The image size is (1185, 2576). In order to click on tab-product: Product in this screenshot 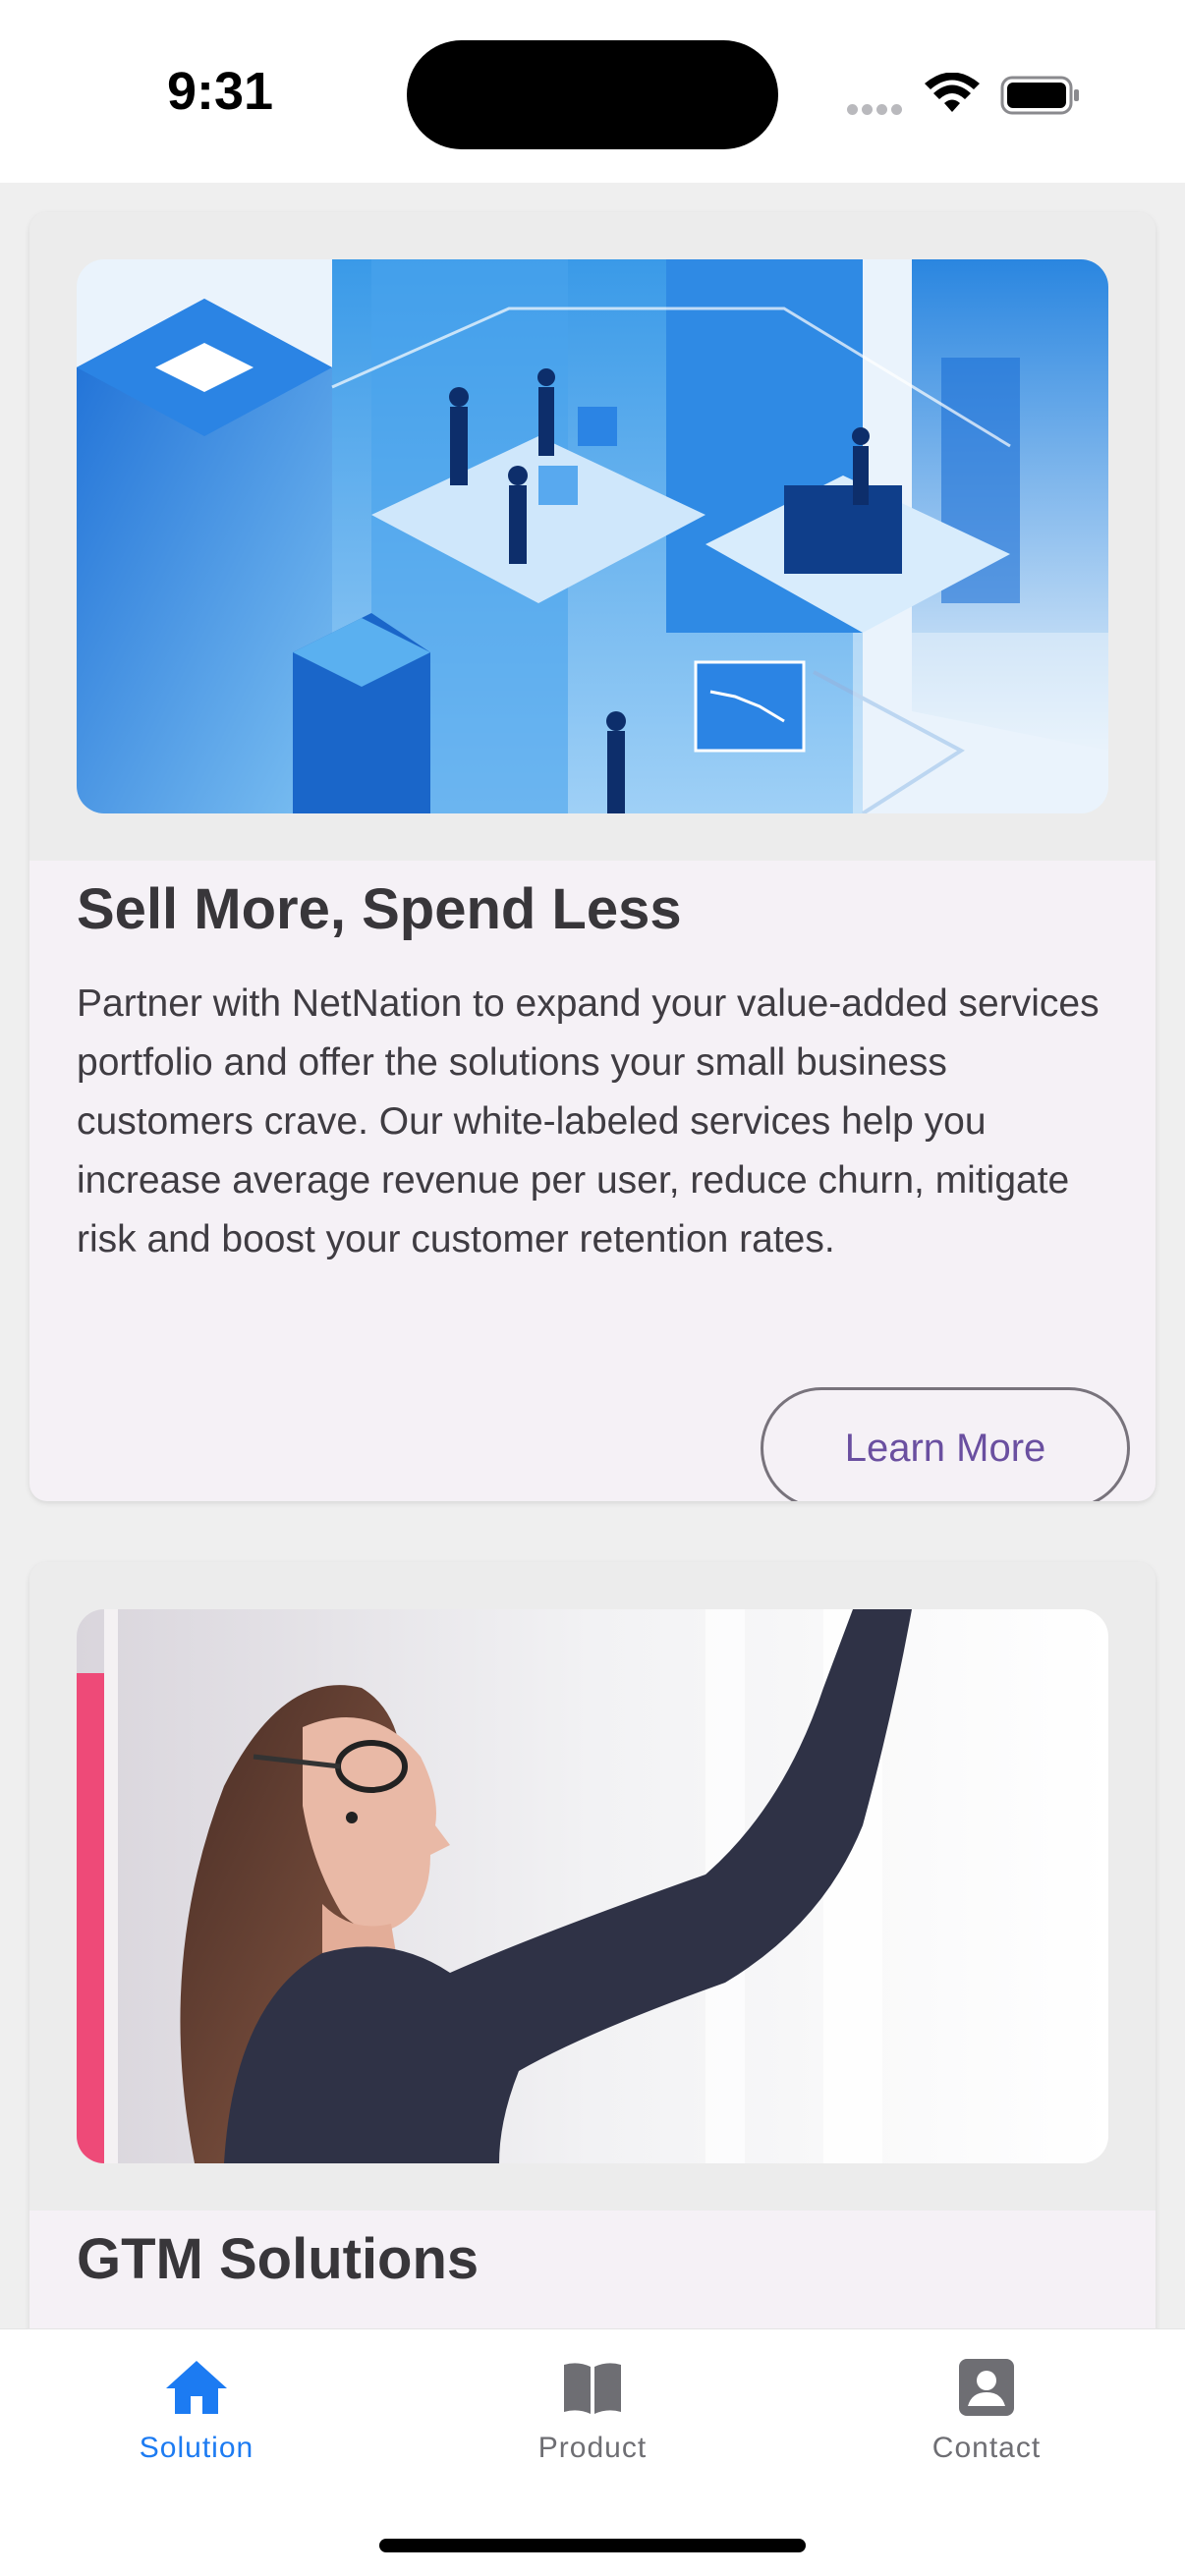, I will do `click(592, 2416)`.